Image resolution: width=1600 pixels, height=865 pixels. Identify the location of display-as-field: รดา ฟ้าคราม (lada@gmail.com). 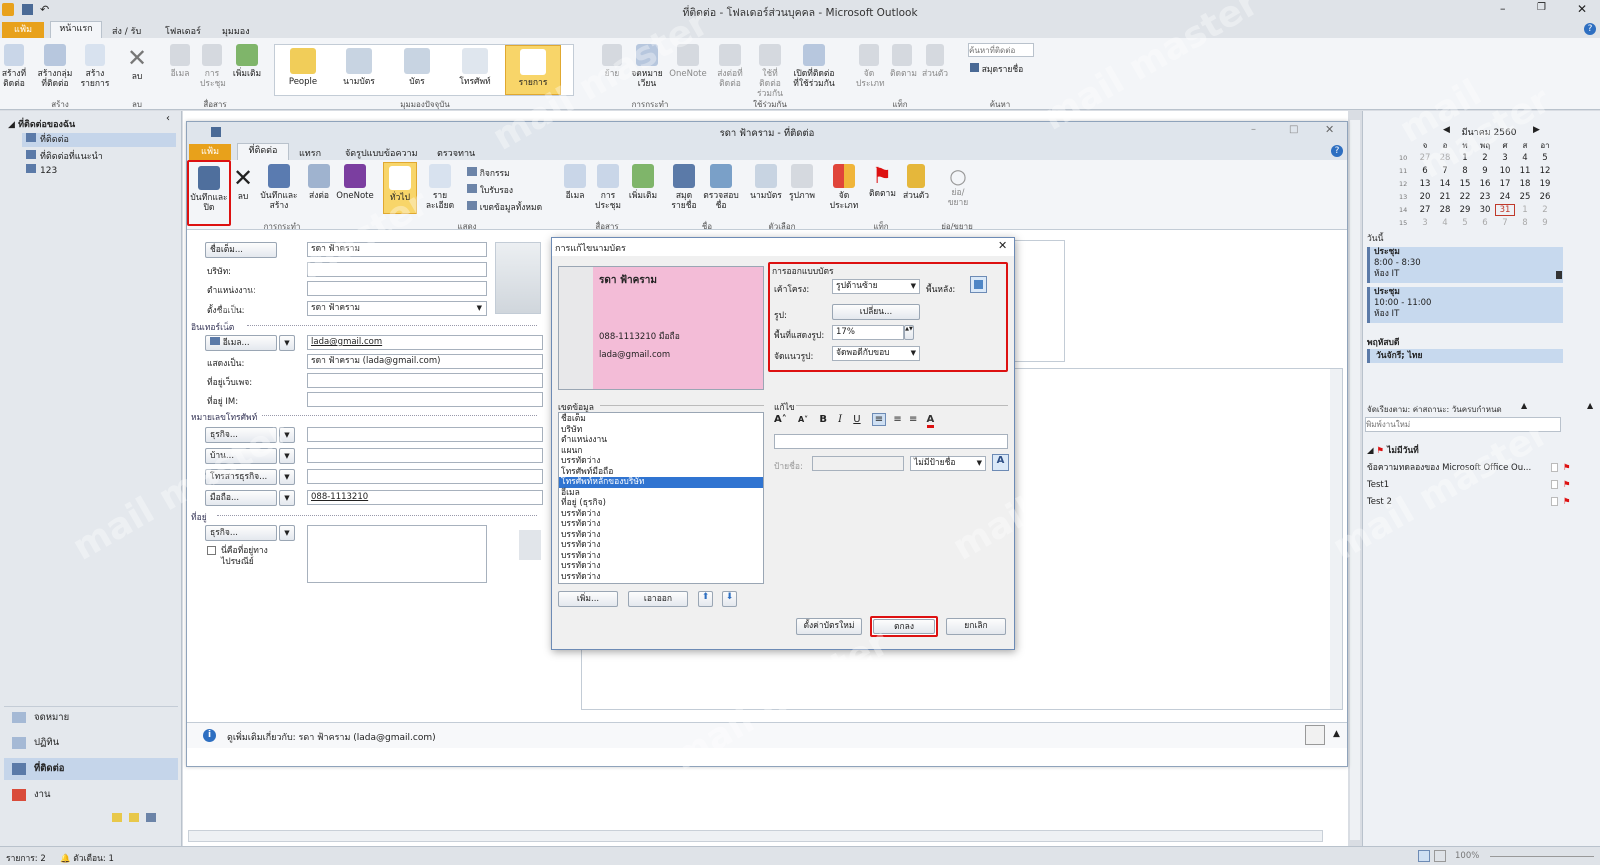
(425, 361).